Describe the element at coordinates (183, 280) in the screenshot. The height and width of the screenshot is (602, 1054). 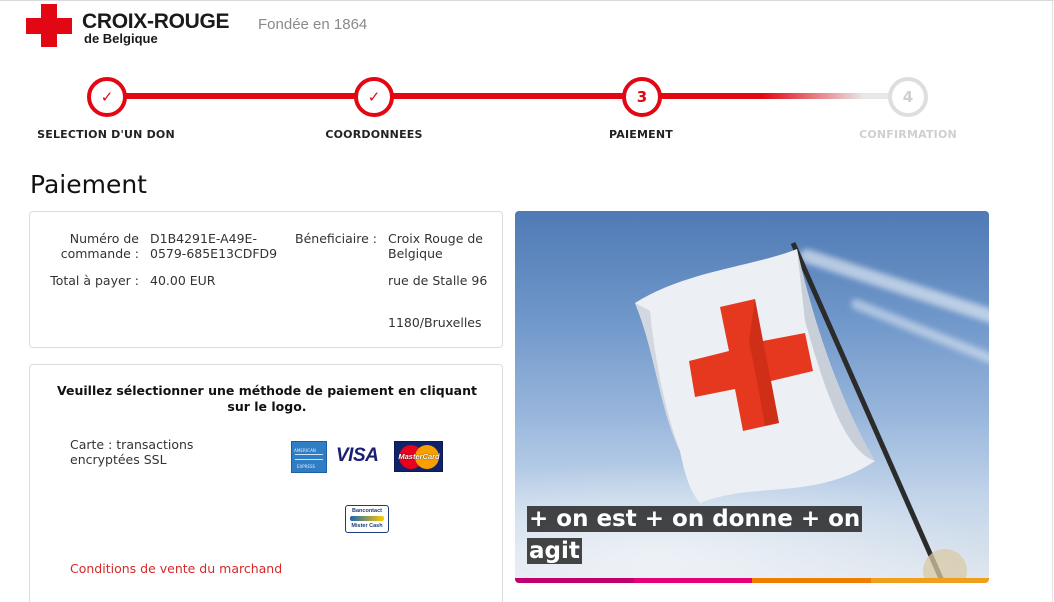
I see `total-value: 40.00 EUR` at that location.